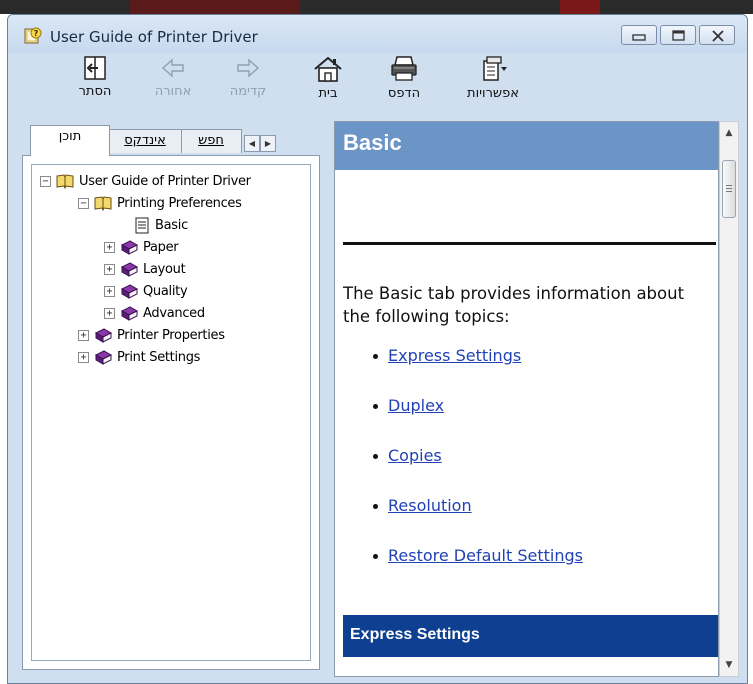  What do you see at coordinates (485, 555) in the screenshot?
I see `link-restore-default-settings: Restore Default Settings` at bounding box center [485, 555].